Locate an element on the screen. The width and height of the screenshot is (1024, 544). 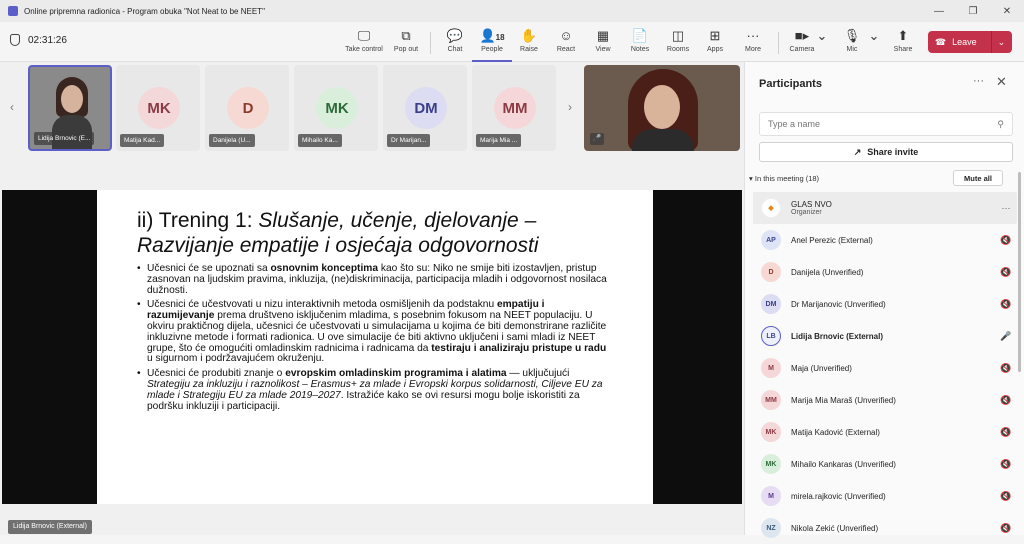
restore-button: ❐ is located at coordinates (973, 11).